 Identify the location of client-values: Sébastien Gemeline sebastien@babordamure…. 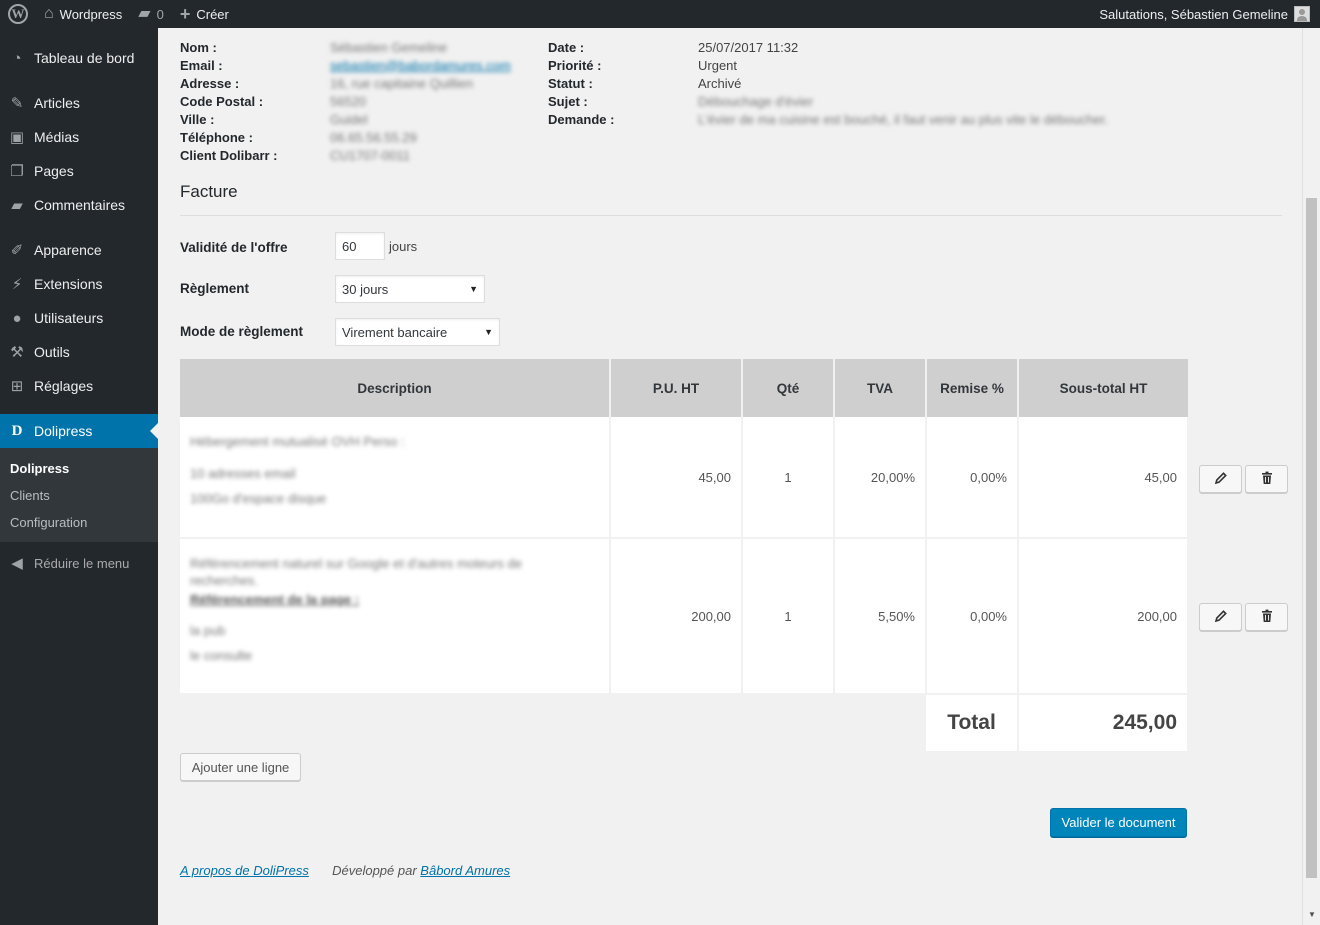
(420, 101).